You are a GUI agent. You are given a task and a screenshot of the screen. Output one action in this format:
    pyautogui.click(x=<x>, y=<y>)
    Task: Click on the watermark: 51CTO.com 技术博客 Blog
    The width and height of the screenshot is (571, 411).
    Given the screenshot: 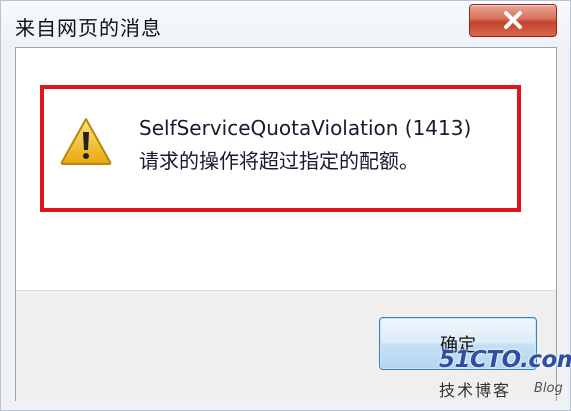 What is the action you would take?
    pyautogui.click(x=501, y=377)
    